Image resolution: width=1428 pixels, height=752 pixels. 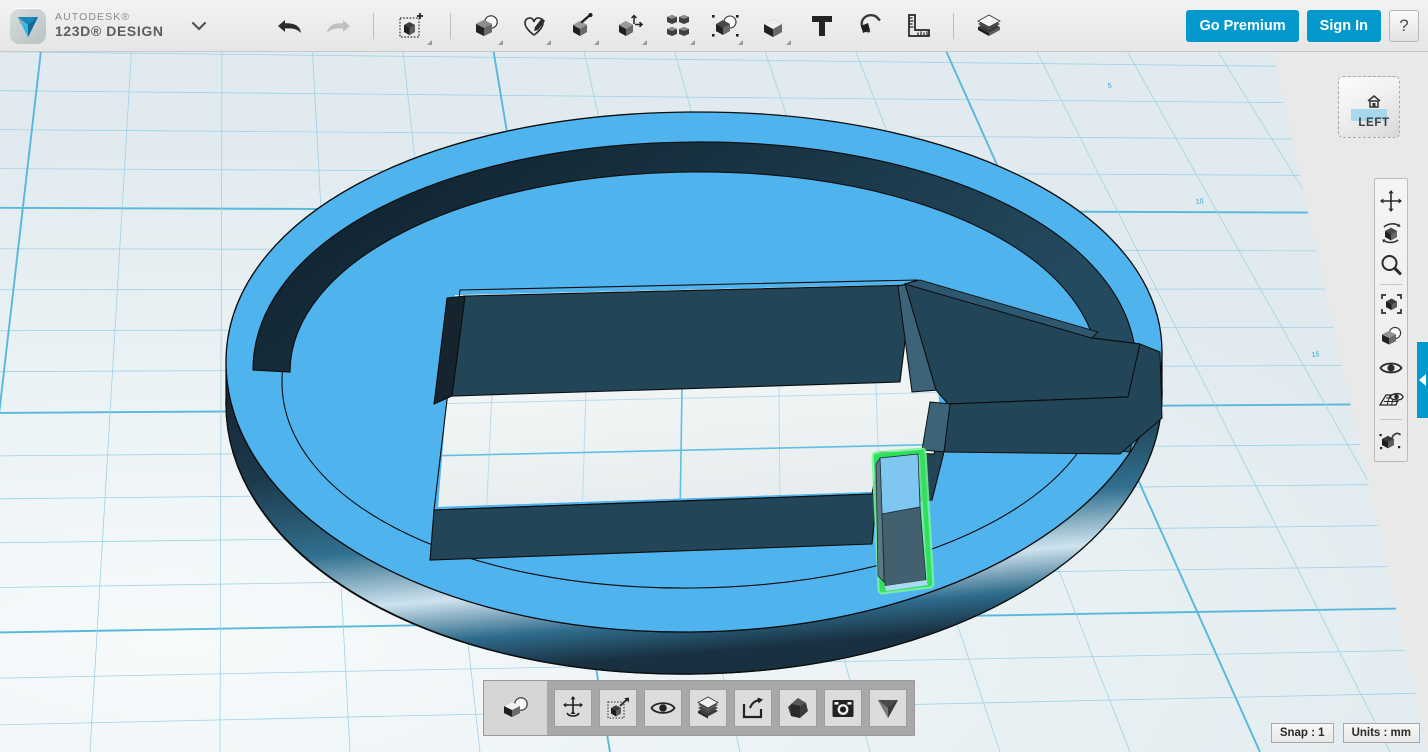 What do you see at coordinates (1381, 733) in the screenshot?
I see `units-status: Units : mm` at bounding box center [1381, 733].